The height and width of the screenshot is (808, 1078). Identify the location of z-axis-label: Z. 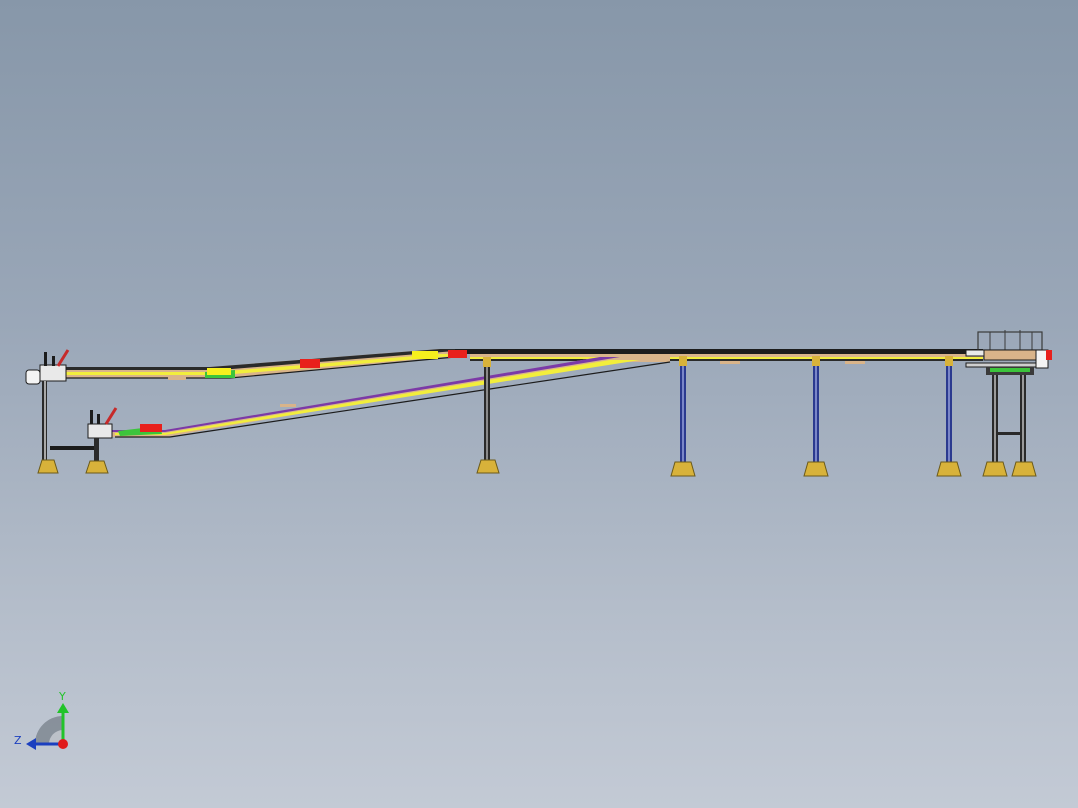
(18, 740).